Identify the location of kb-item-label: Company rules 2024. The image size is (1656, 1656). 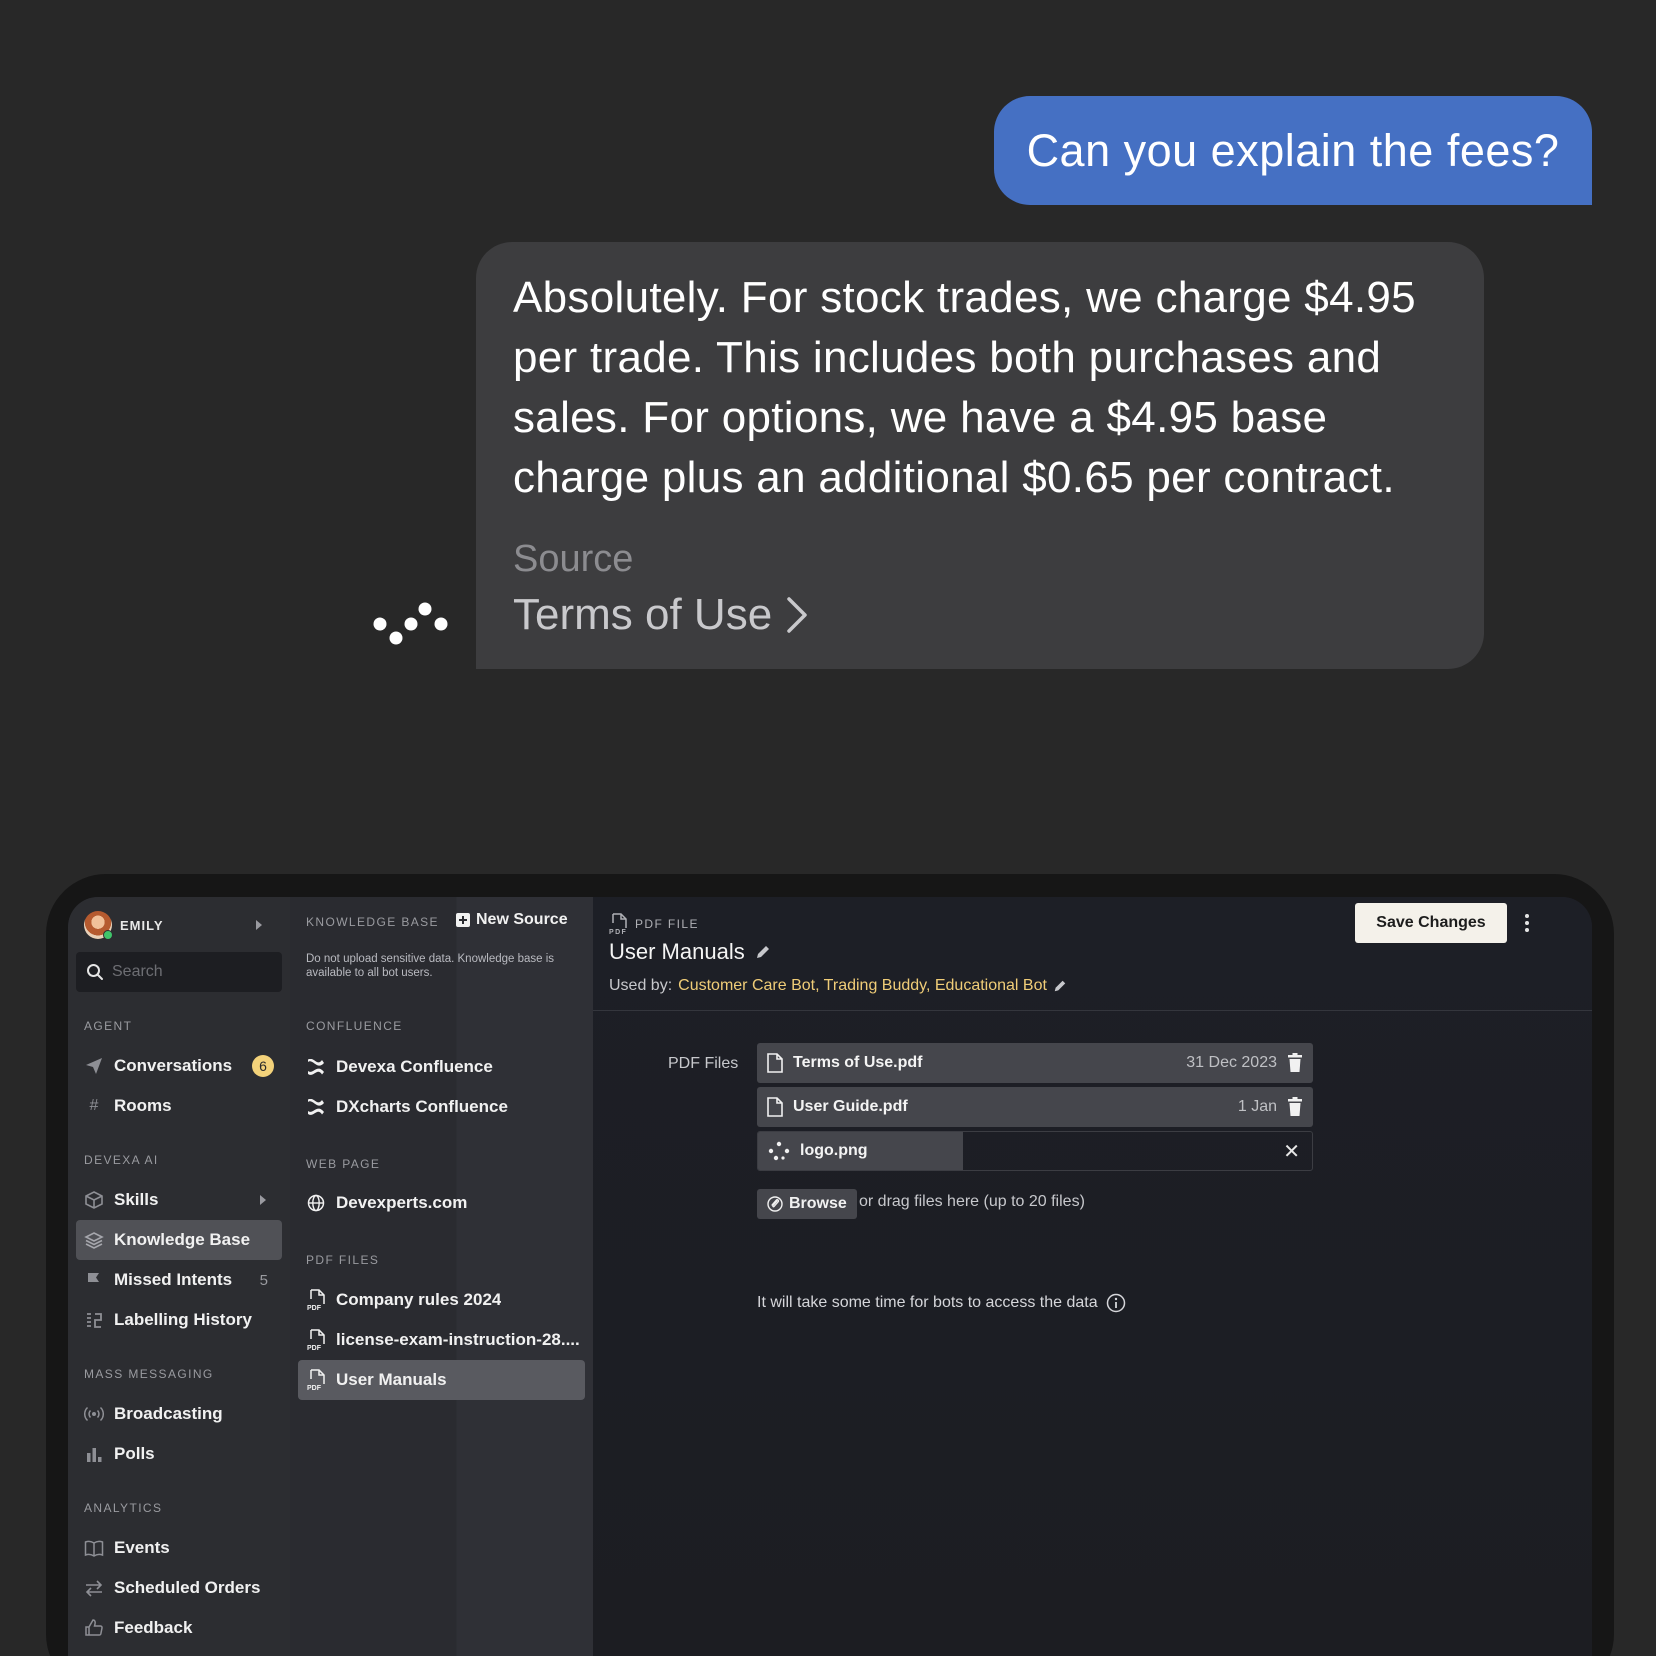
(419, 1299).